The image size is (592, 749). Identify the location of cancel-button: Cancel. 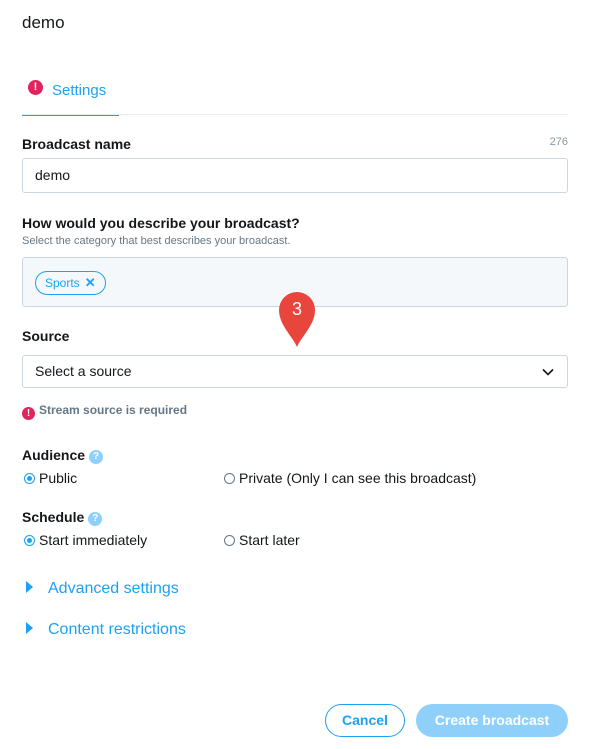
(365, 720).